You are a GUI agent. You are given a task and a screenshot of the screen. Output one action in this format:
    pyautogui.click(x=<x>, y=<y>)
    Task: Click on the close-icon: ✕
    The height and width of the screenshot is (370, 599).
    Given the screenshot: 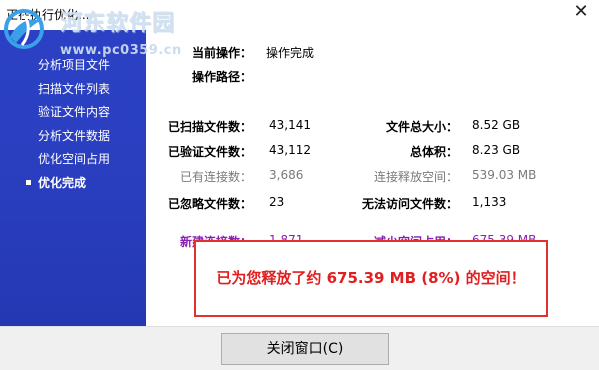 What is the action you would take?
    pyautogui.click(x=581, y=12)
    